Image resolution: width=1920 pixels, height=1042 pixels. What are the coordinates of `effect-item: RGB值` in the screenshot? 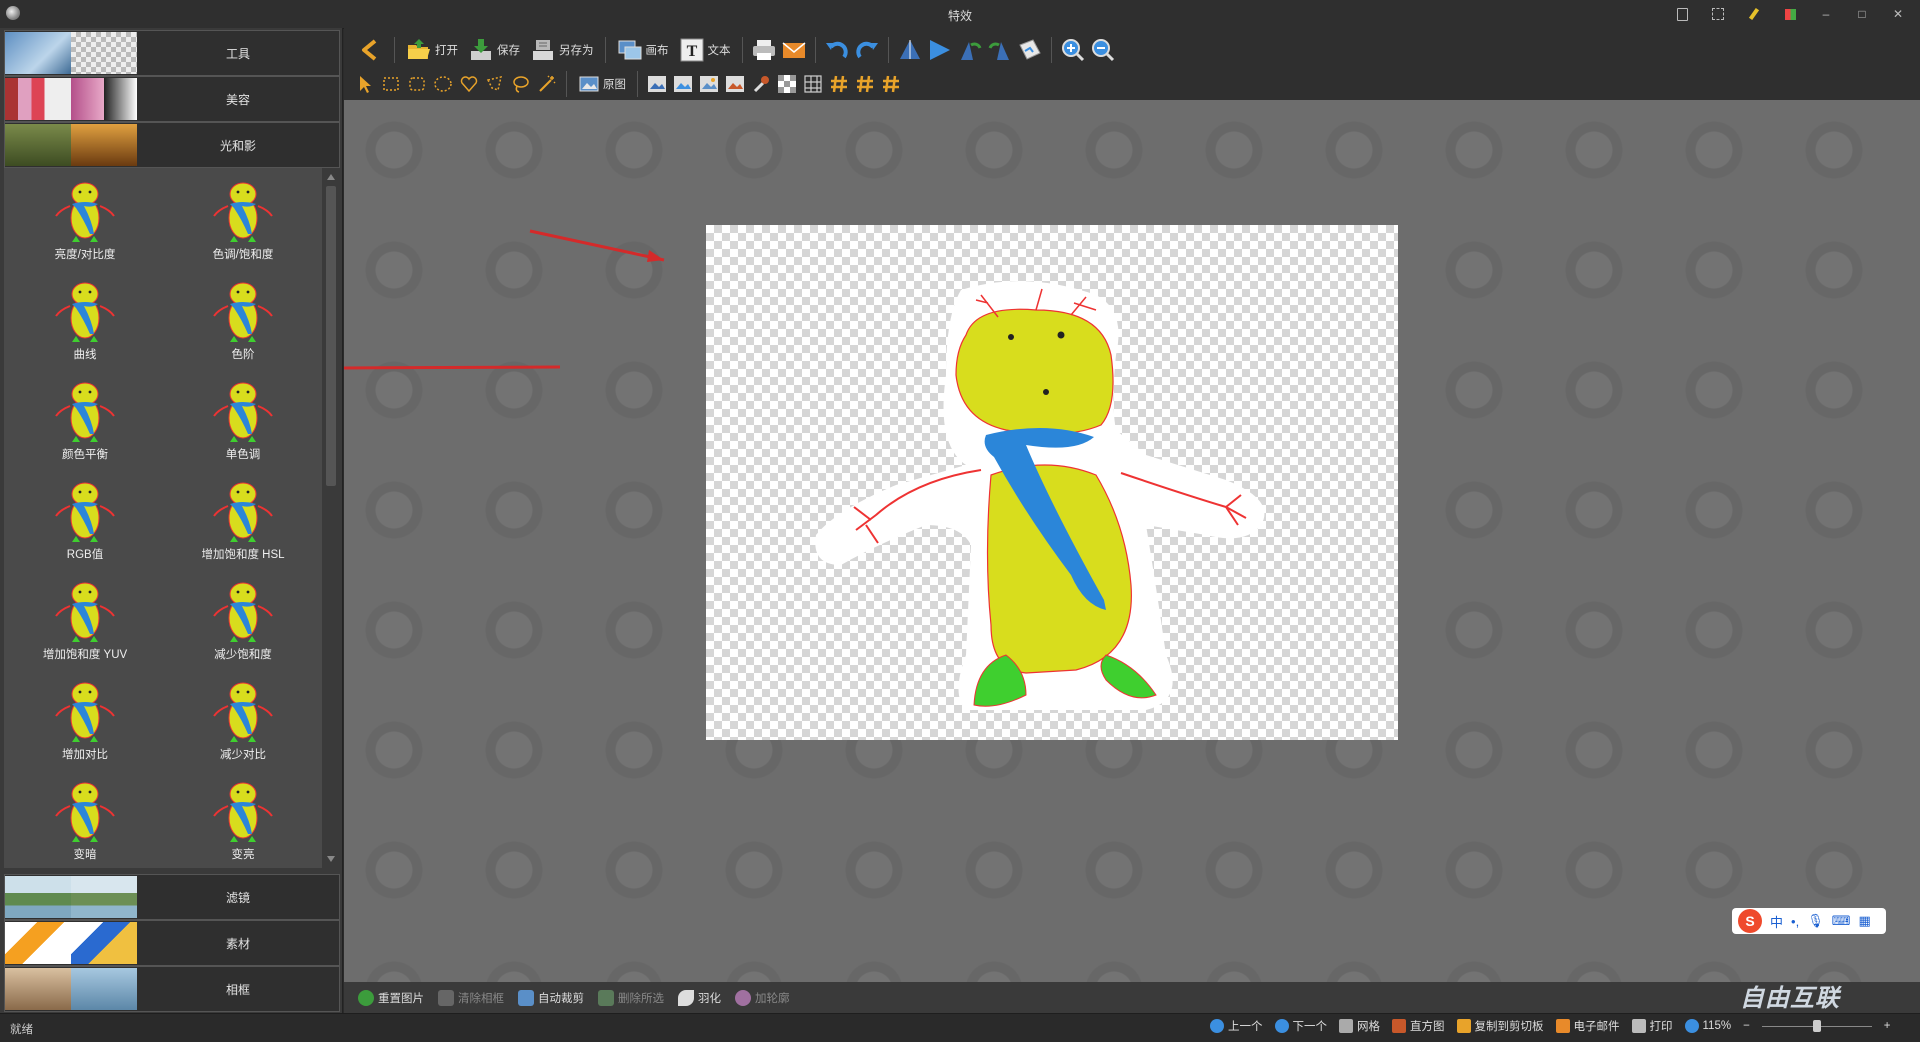 It's located at (85, 523).